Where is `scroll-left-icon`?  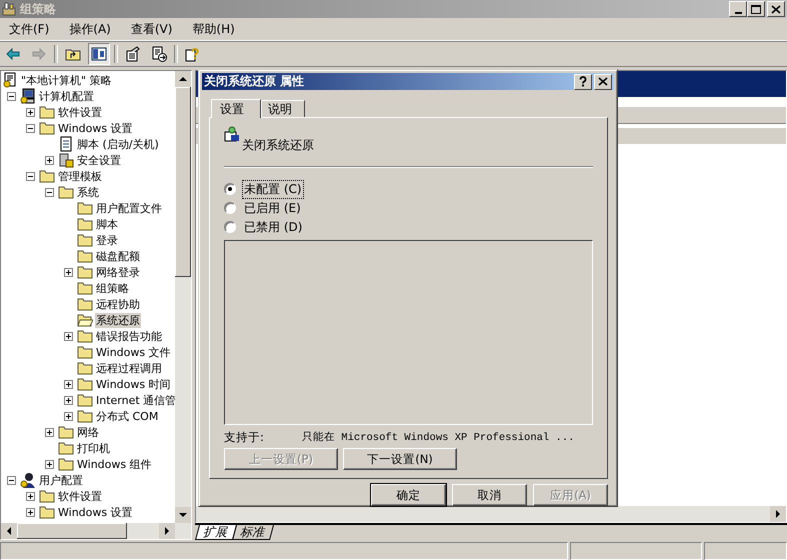 scroll-left-icon is located at coordinates (9, 531).